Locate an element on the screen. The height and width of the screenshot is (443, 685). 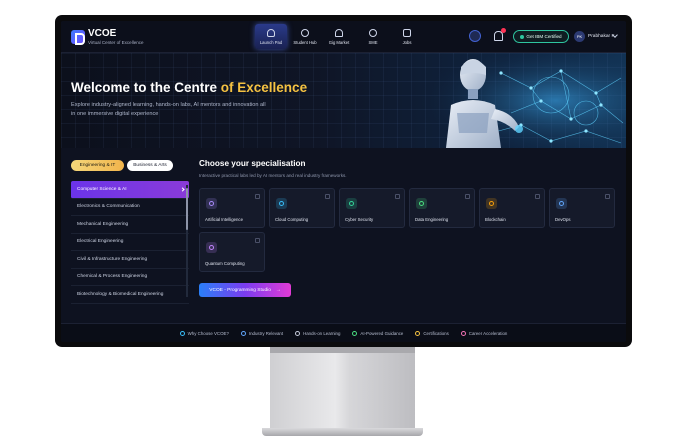
card-cloud-computing: Cloud Computing is located at coordinates (302, 208).